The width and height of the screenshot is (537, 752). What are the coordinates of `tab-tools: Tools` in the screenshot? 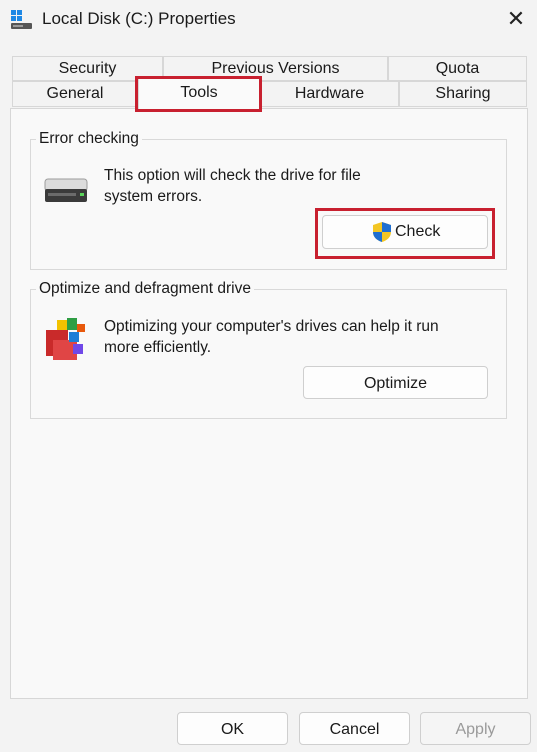 It's located at (199, 94).